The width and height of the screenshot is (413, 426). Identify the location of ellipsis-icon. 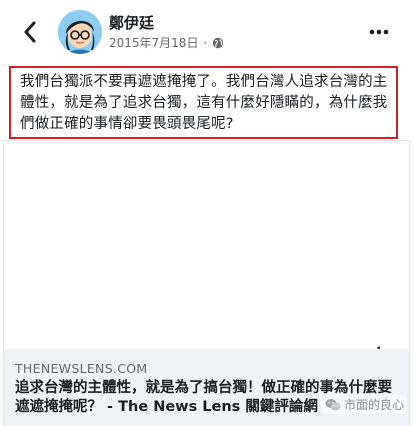
(379, 32).